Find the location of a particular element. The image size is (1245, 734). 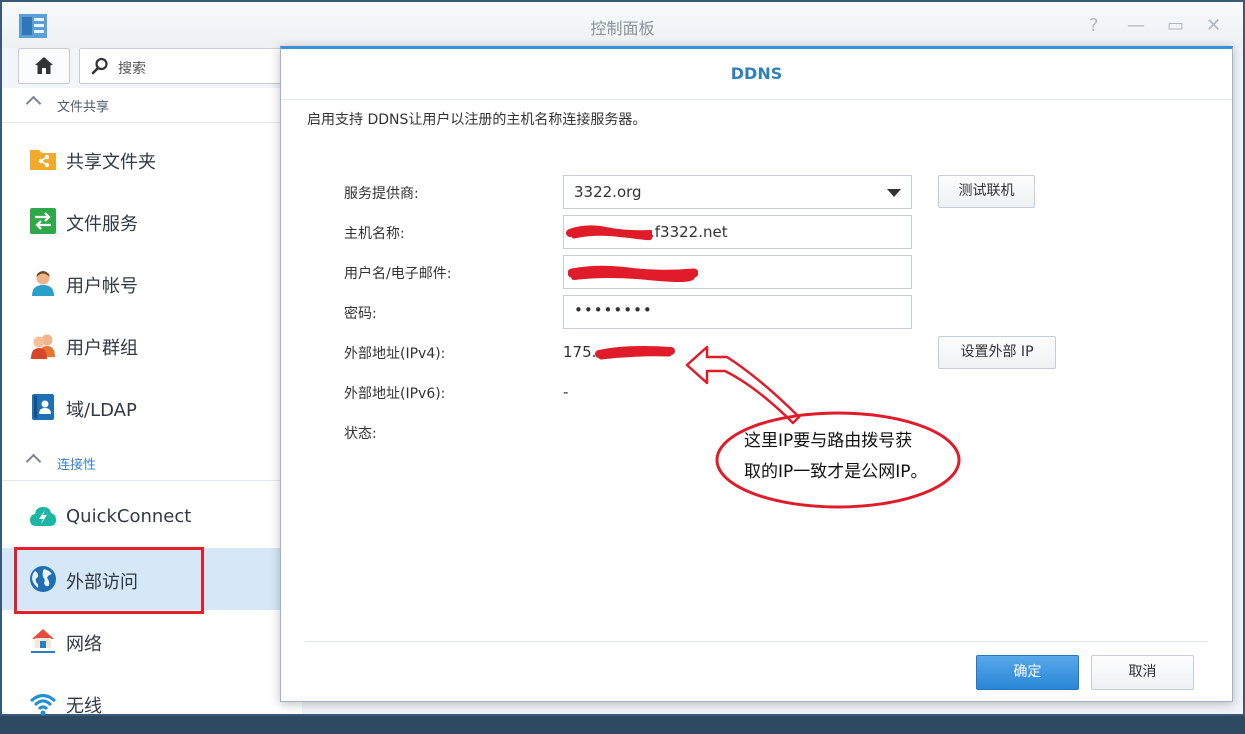

sidebar-item-shared-folder: 共享文件夹 is located at coordinates (142, 159).